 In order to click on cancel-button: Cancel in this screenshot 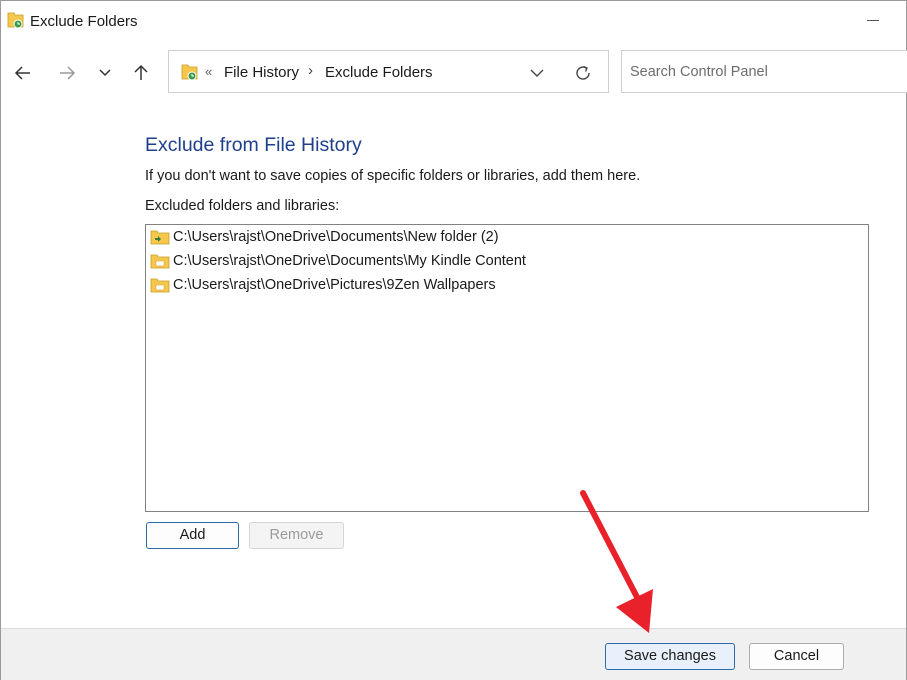, I will do `click(796, 656)`.